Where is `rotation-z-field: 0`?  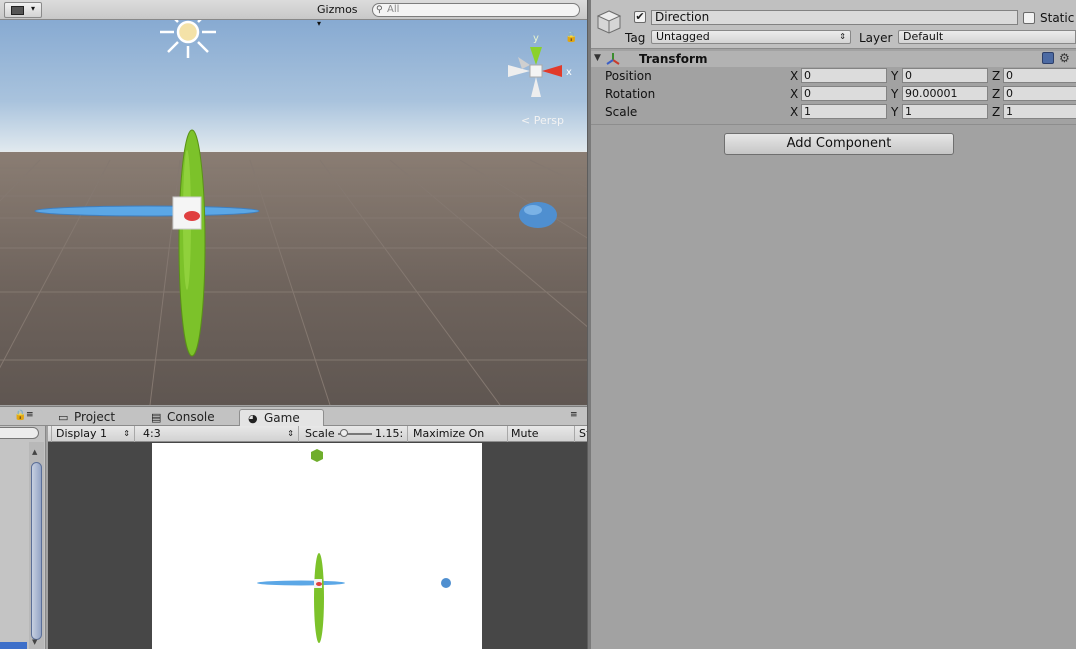
rotation-z-field: 0 is located at coordinates (1039, 93).